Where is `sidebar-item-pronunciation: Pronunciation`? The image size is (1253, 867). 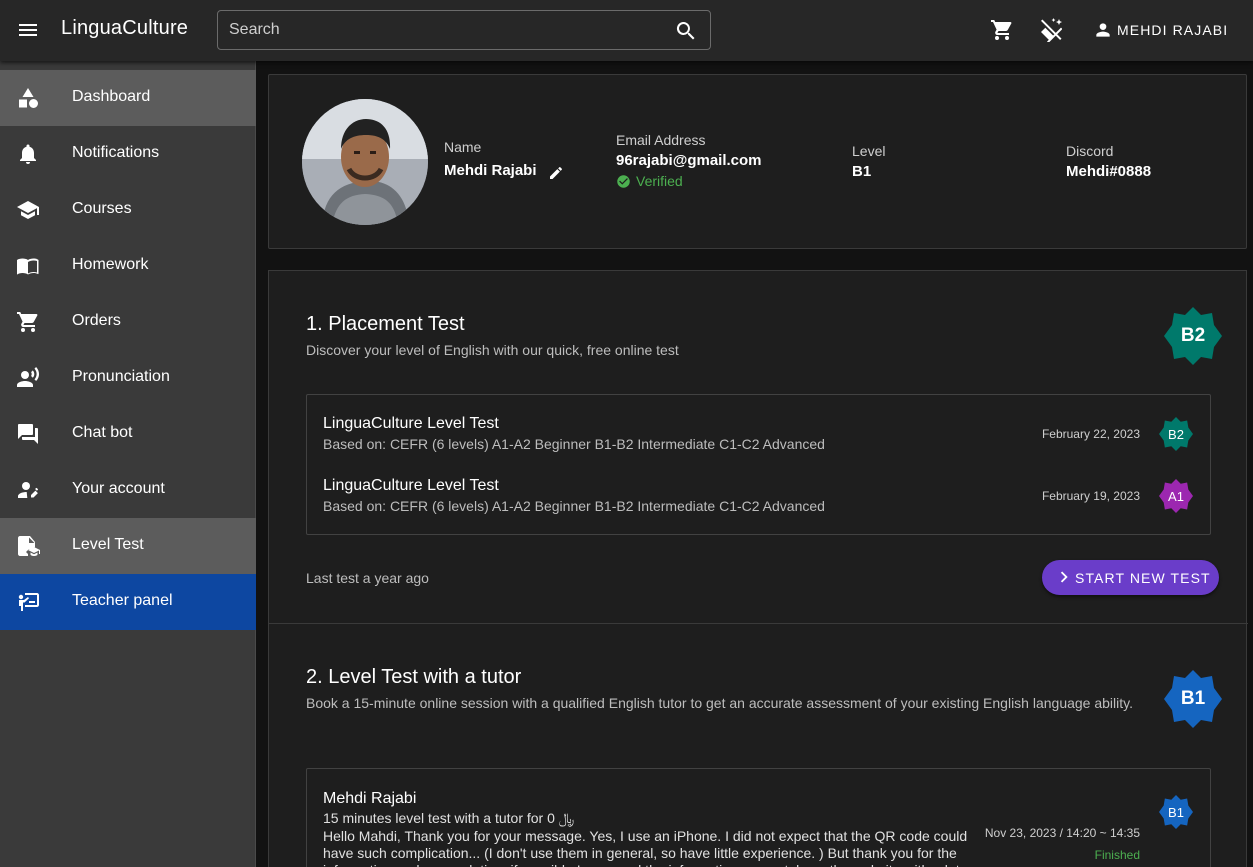
sidebar-item-pronunciation: Pronunciation is located at coordinates (128, 378).